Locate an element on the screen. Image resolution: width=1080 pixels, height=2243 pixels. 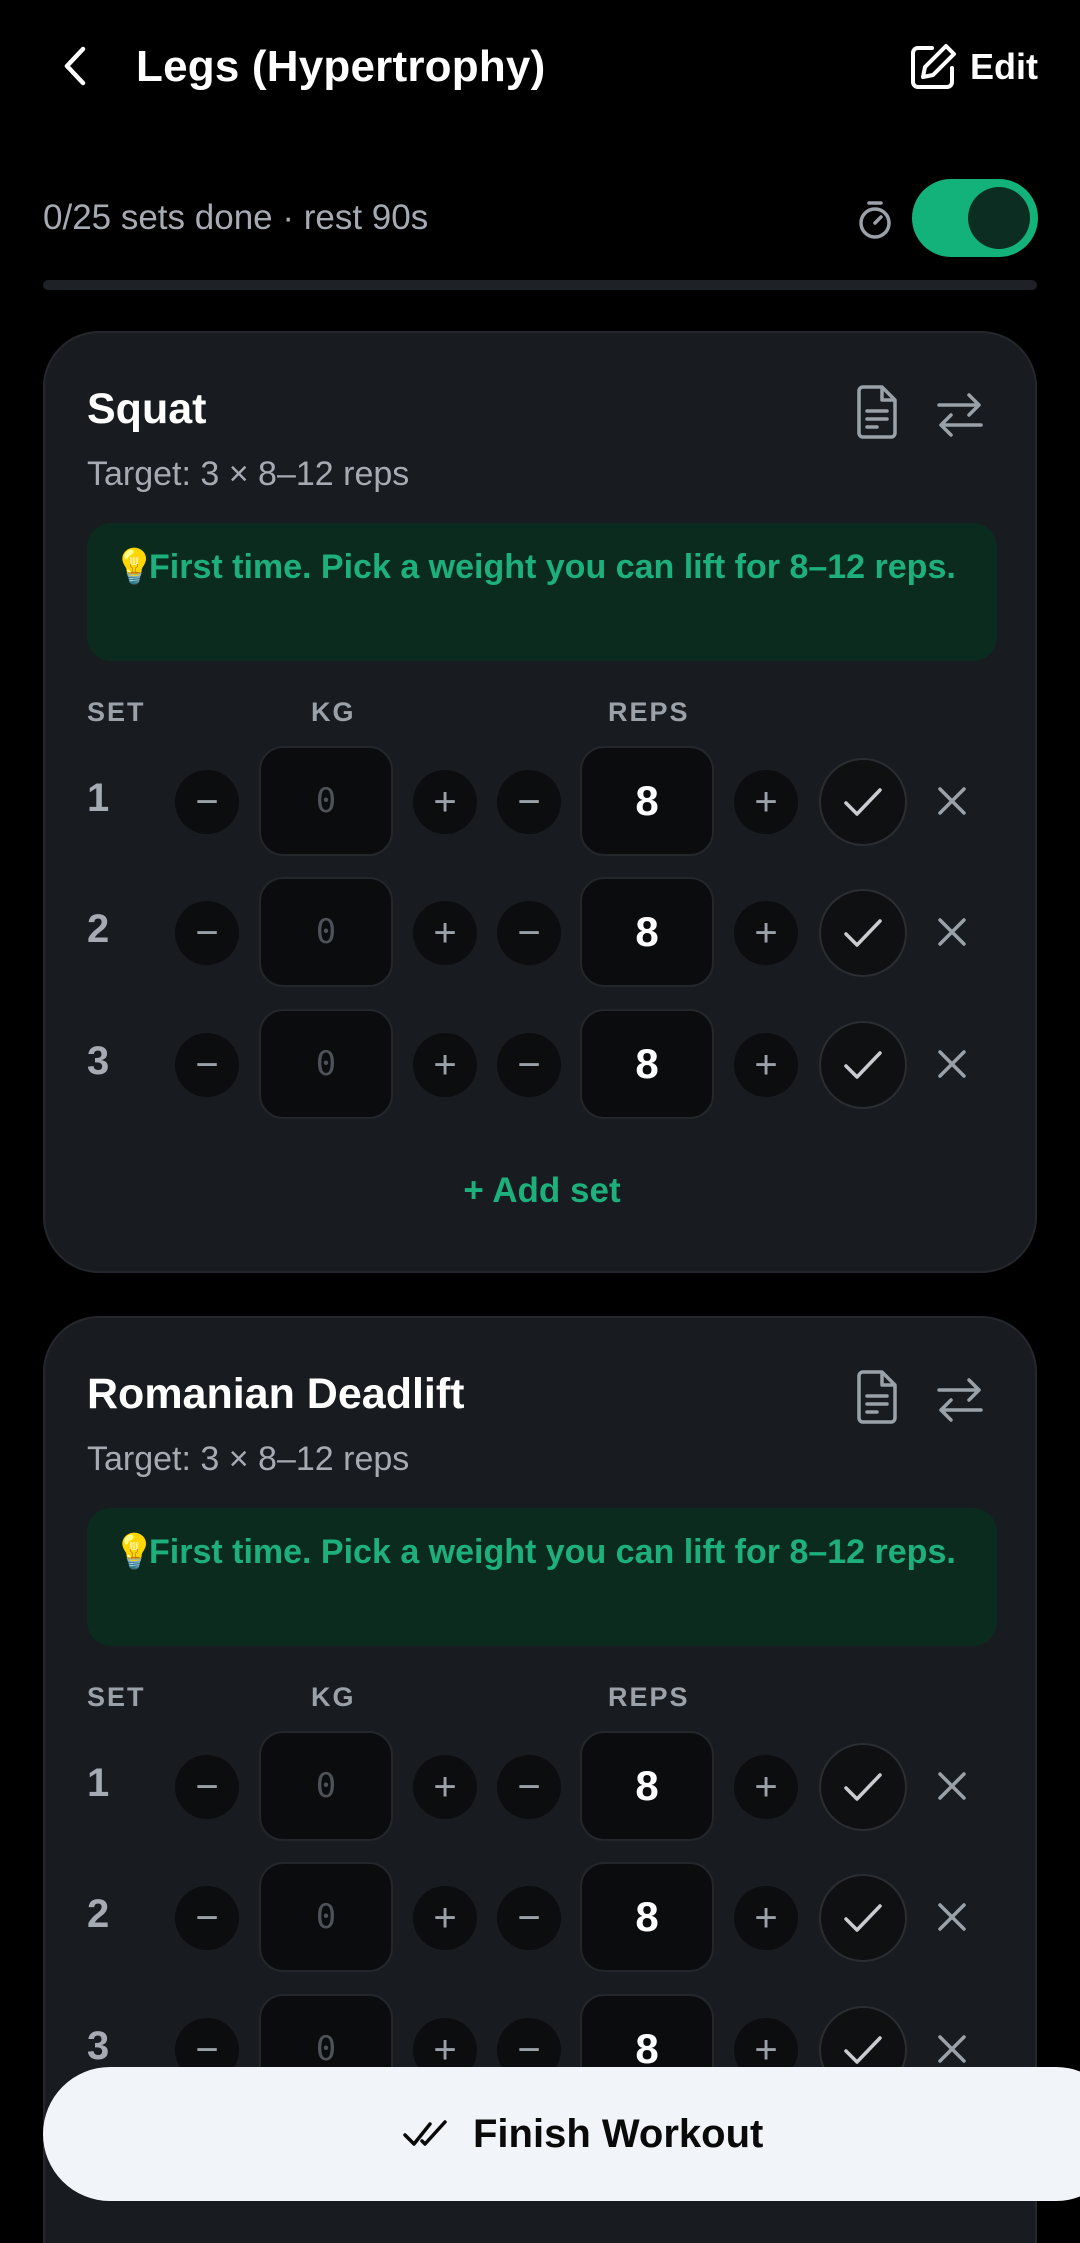
exercise-name: Romanian Deadlift is located at coordinates (276, 1394).